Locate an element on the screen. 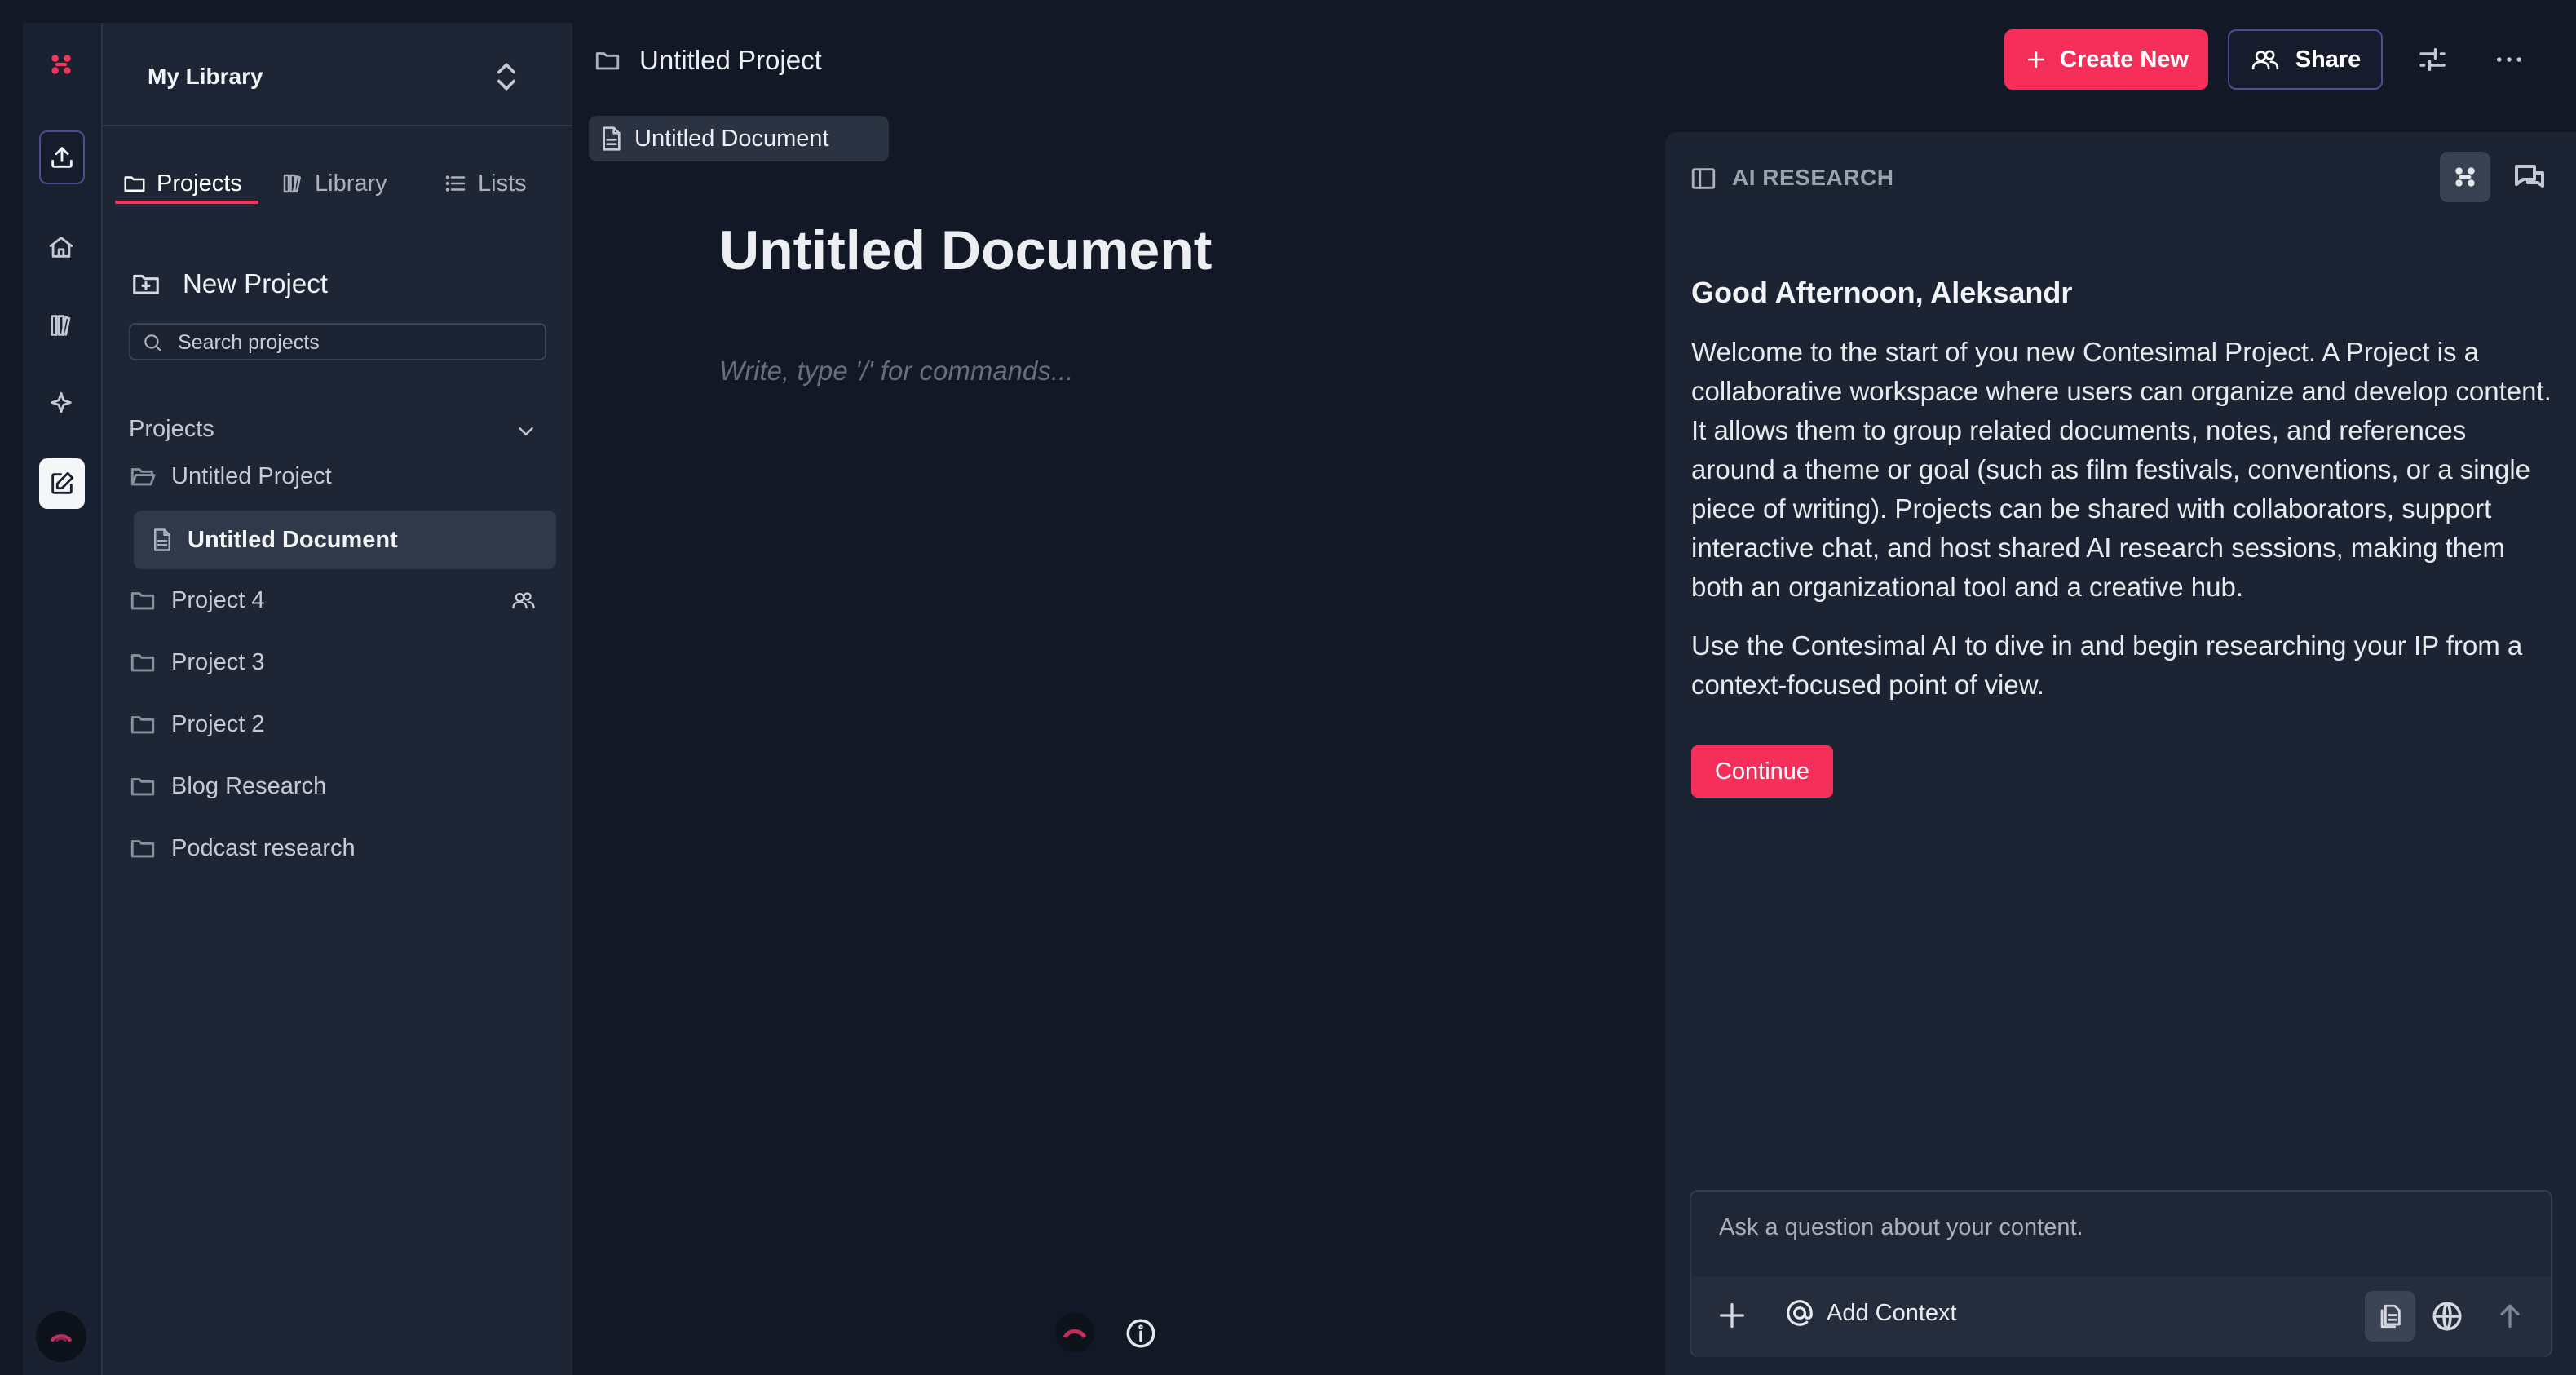 The width and height of the screenshot is (2576, 1375). search-input is located at coordinates (357, 342).